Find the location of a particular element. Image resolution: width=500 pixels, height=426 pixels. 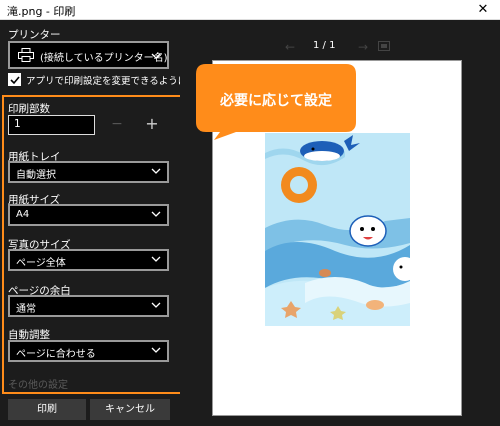

auto-adjust-select: ページに合わせる is located at coordinates (88, 351).